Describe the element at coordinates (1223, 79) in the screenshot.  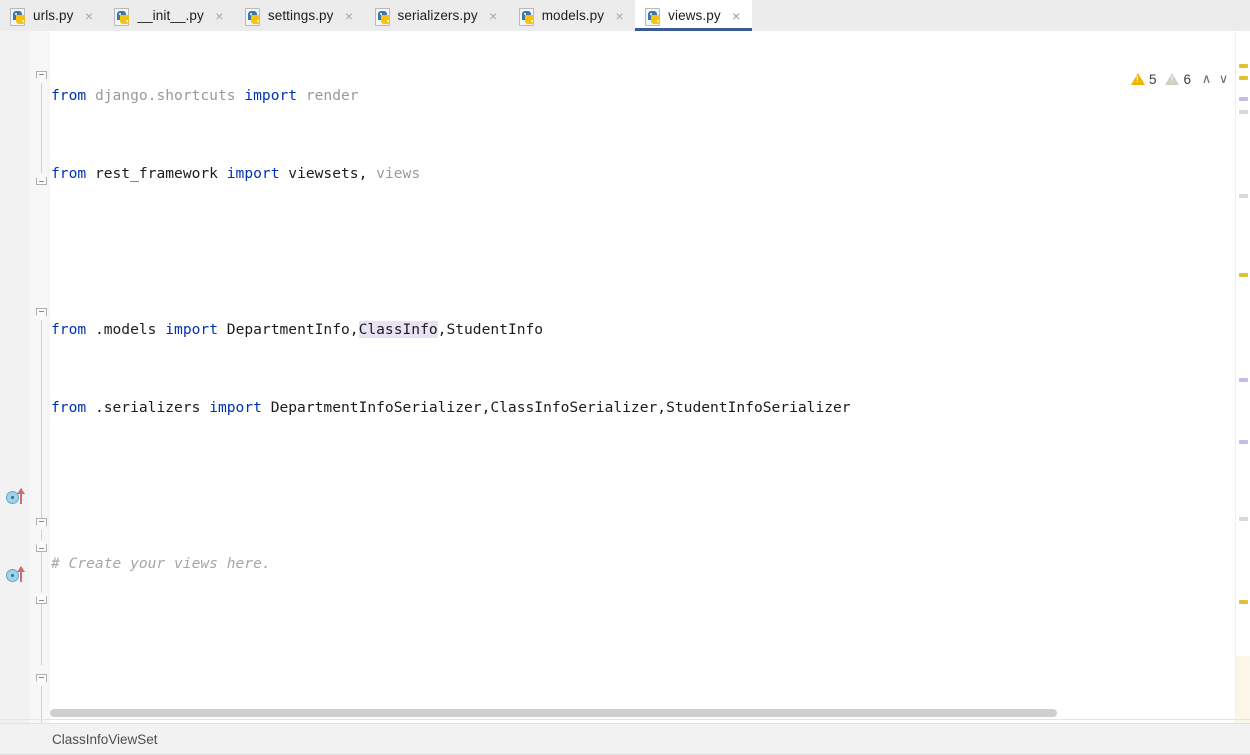
I see `next-problem-icon: ∨` at that location.